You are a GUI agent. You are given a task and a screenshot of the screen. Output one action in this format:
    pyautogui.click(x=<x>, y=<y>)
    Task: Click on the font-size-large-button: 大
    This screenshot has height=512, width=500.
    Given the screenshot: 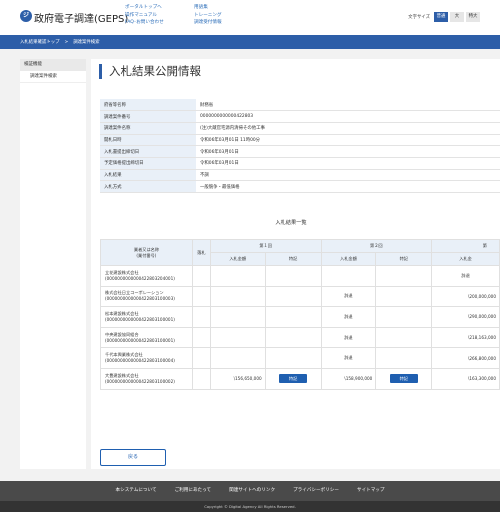 What is the action you would take?
    pyautogui.click(x=457, y=17)
    